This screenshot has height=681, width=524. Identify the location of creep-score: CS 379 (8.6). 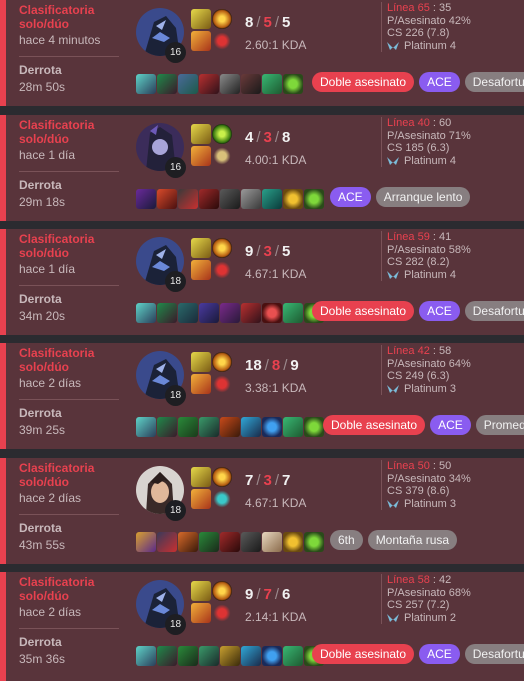
(418, 491).